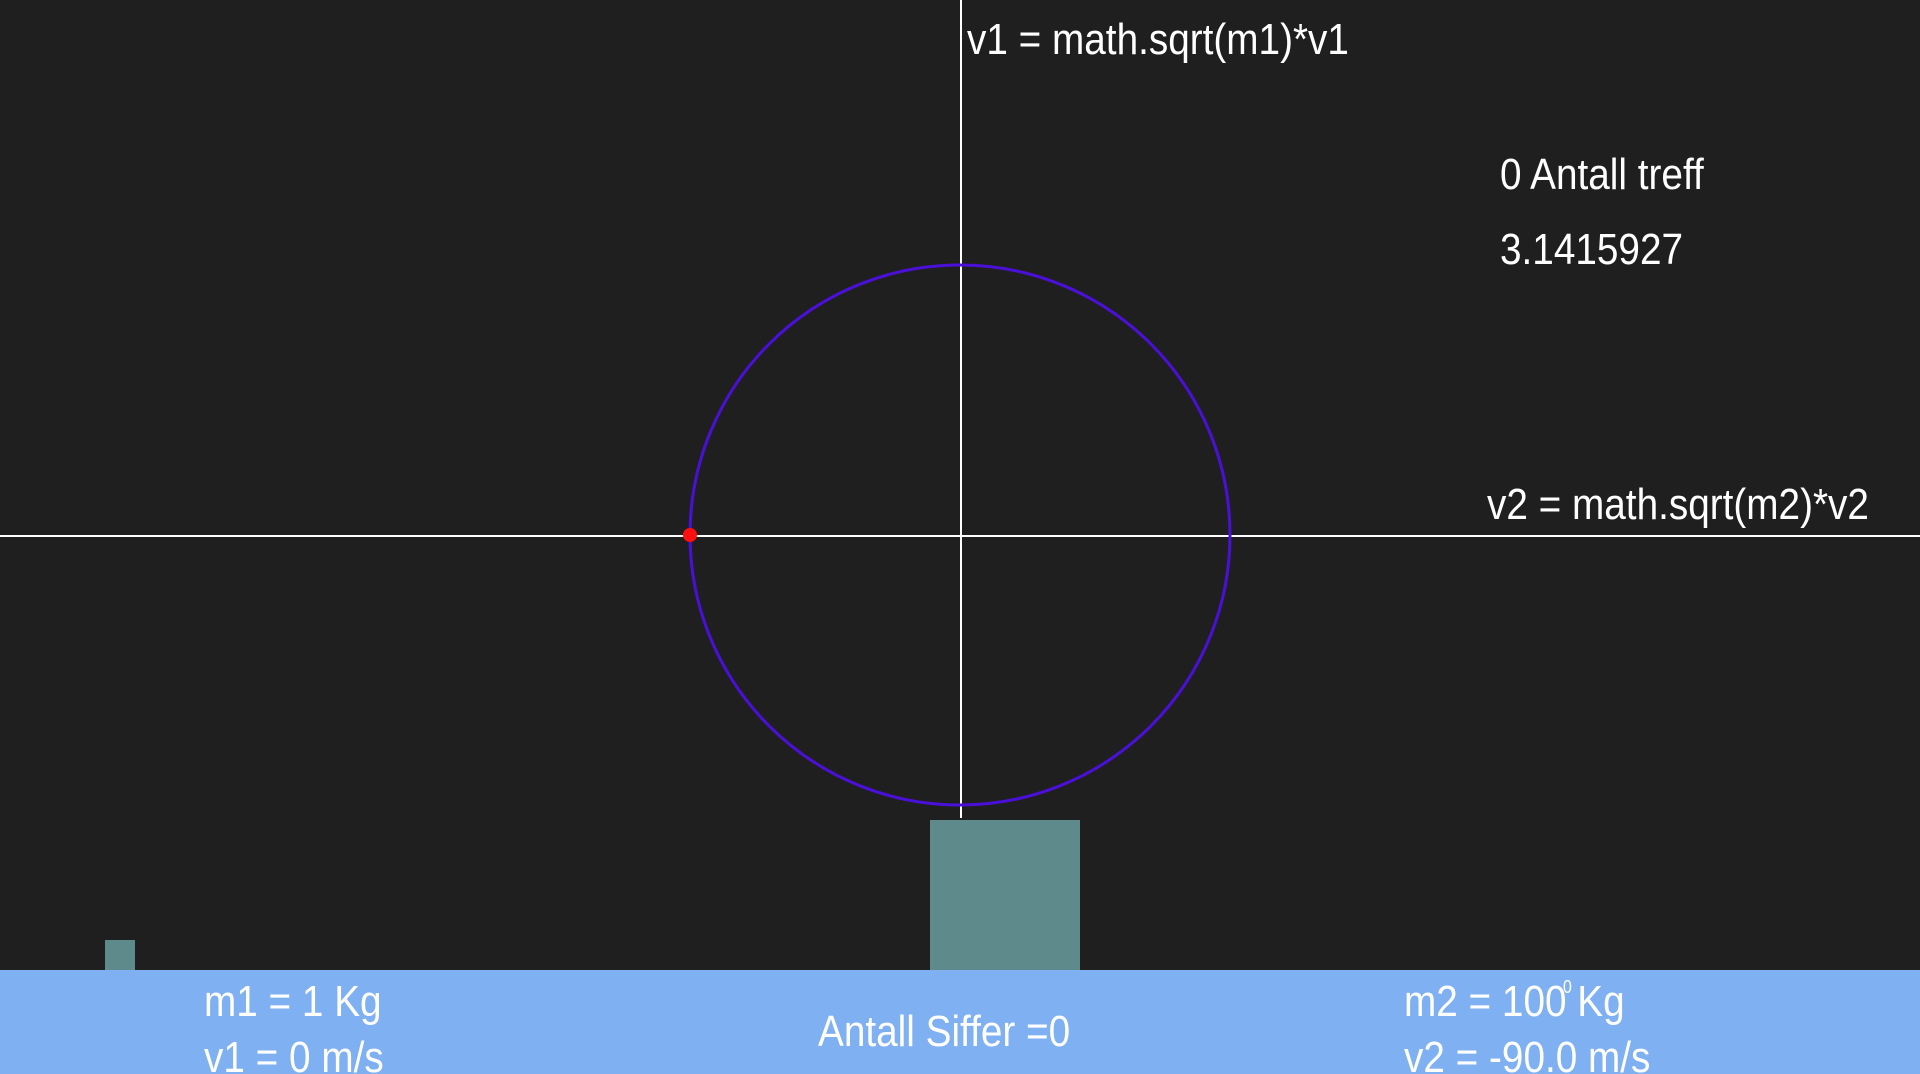  Describe the element at coordinates (1527, 1053) in the screenshot. I see `v2-readout: v2 = -90.0 m/s` at that location.